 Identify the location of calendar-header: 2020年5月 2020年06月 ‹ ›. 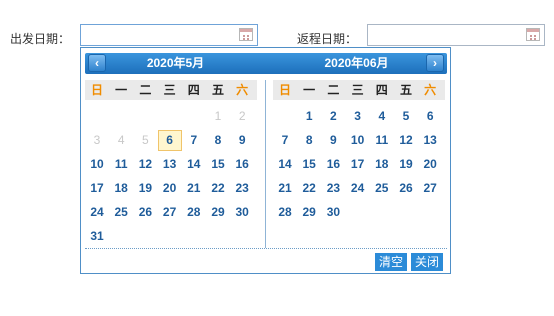
(266, 63).